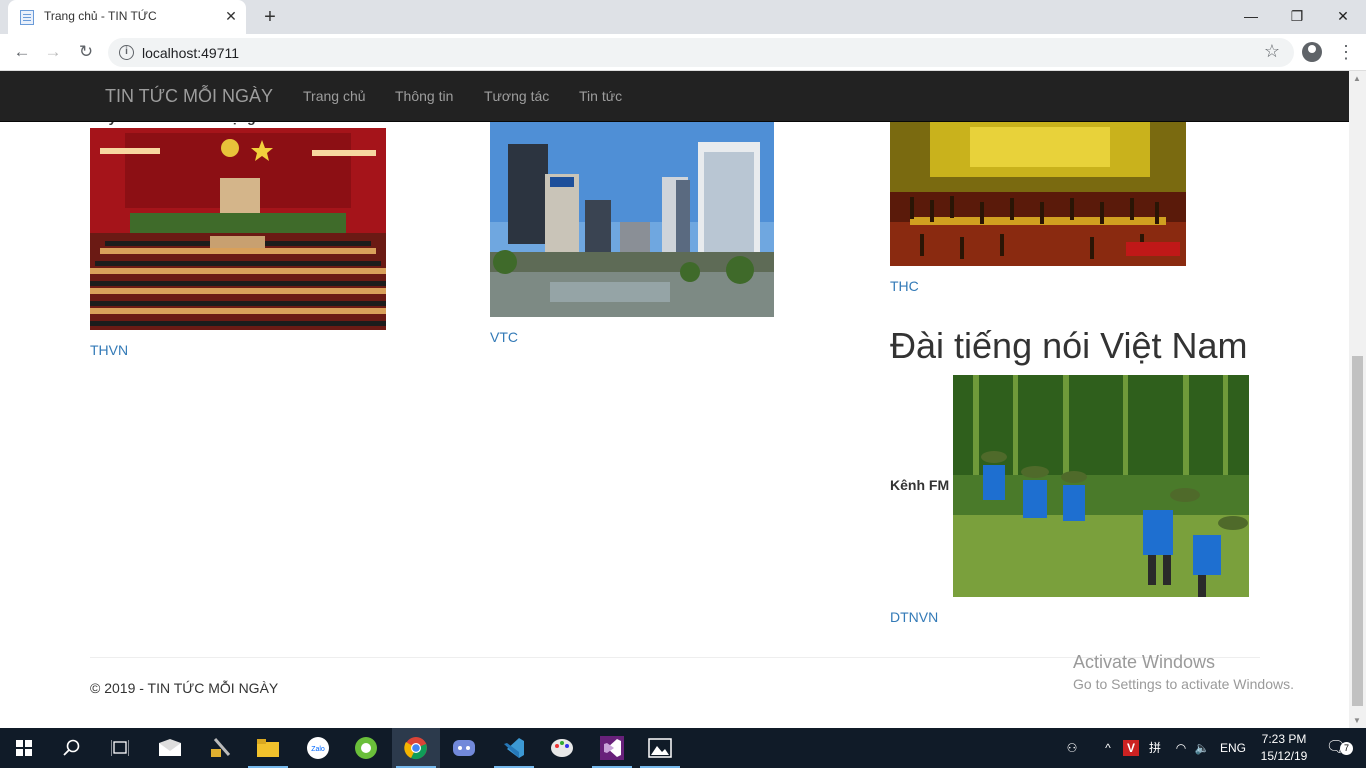  Describe the element at coordinates (1284, 756) in the screenshot. I see `clock-date: 15/12/19` at that location.